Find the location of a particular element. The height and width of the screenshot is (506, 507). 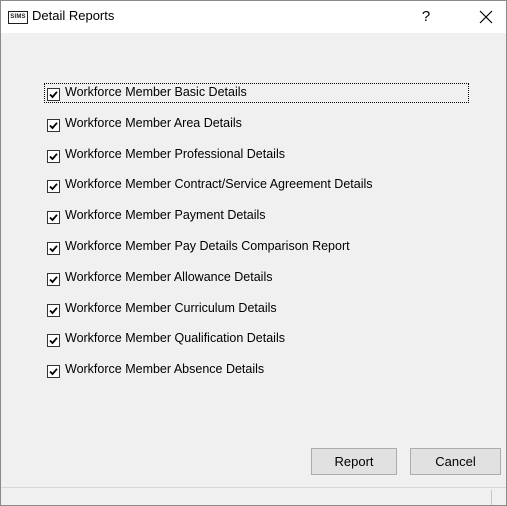

checkbox-item-absence-details: Workforce Member Absence Details is located at coordinates (259, 376).